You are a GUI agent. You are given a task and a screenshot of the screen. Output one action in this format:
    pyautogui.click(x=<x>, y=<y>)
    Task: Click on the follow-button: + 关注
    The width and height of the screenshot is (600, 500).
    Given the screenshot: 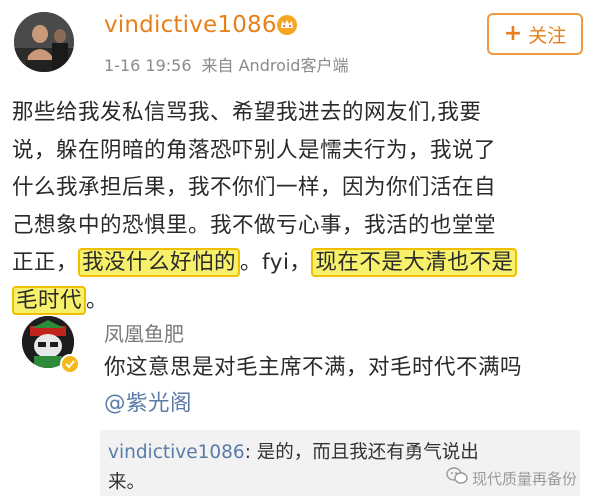 What is the action you would take?
    pyautogui.click(x=535, y=34)
    